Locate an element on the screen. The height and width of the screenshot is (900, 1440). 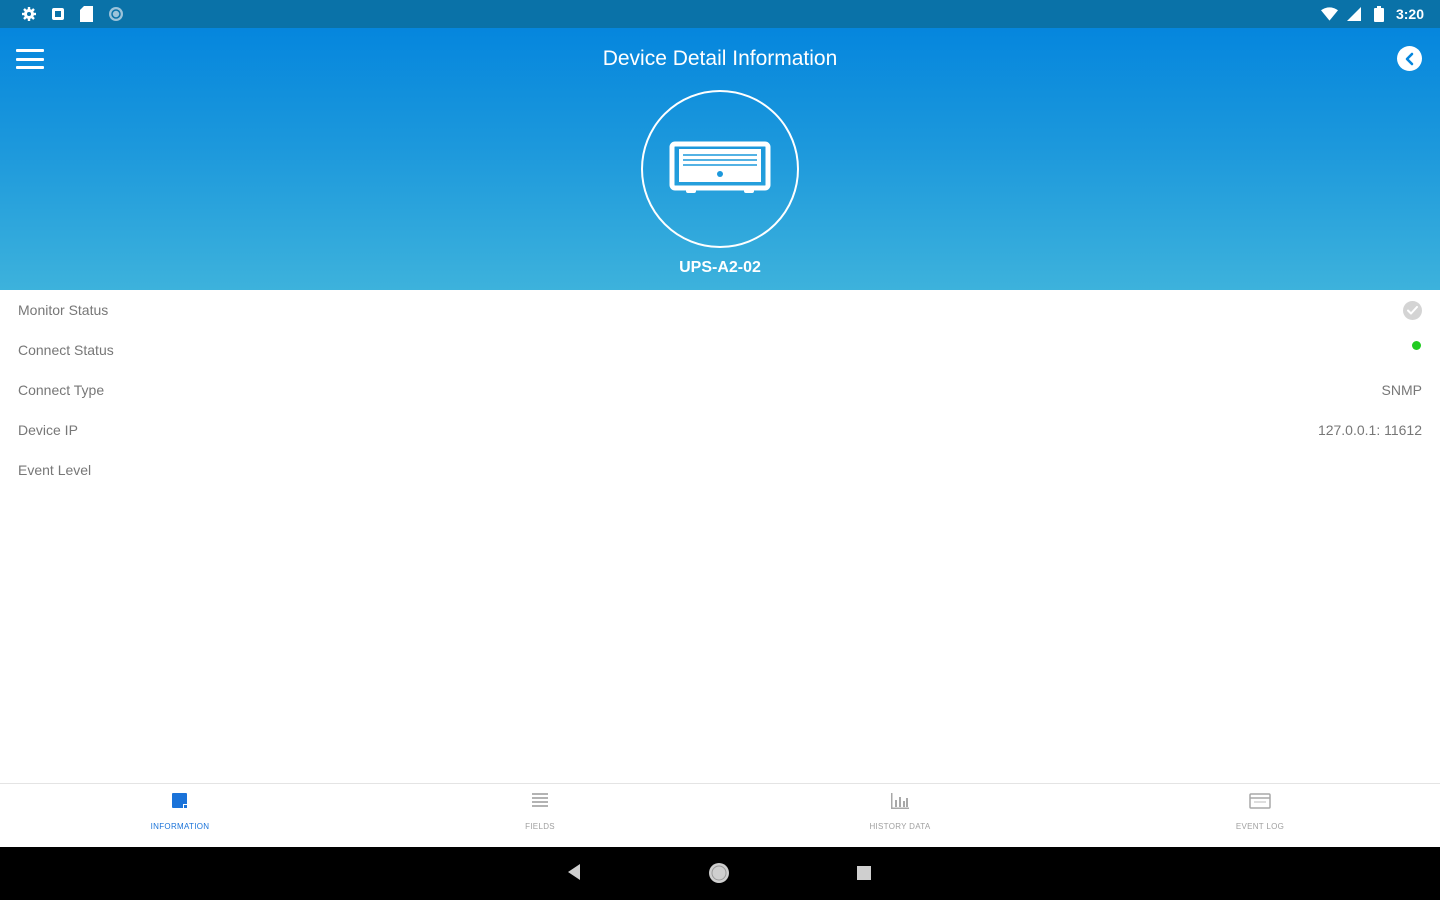
event-level-row: Event Level is located at coordinates (720, 470).